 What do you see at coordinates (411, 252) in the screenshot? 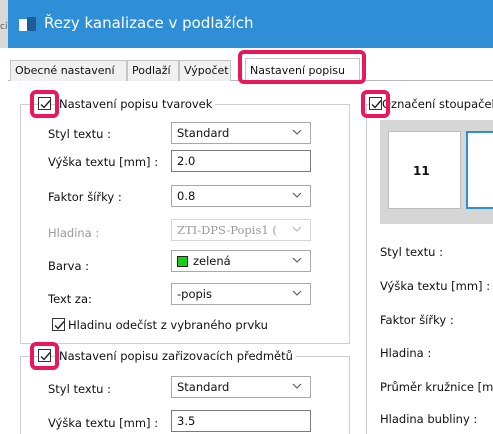
I see `label-styl-textu-stoupacky: Styl textu :` at bounding box center [411, 252].